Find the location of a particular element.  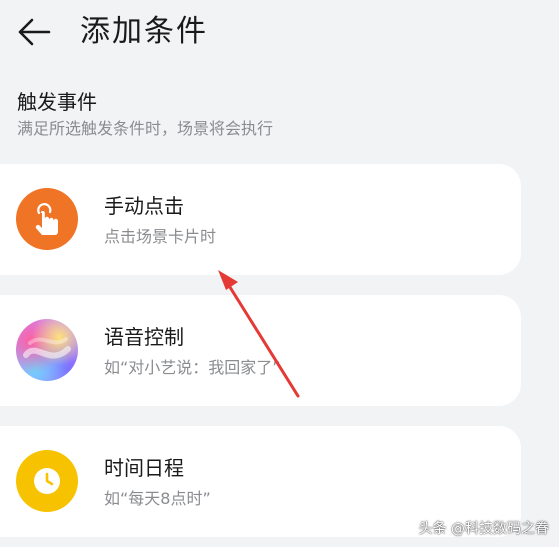

back-button is located at coordinates (34, 32).